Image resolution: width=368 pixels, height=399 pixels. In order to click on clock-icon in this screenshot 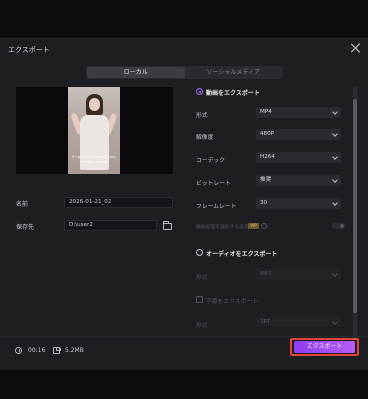, I will do `click(18, 350)`.